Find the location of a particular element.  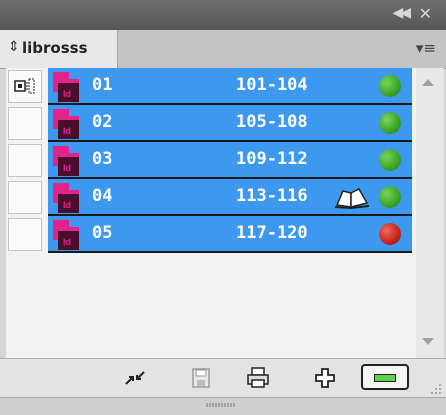

add-document-icon is located at coordinates (325, 378).